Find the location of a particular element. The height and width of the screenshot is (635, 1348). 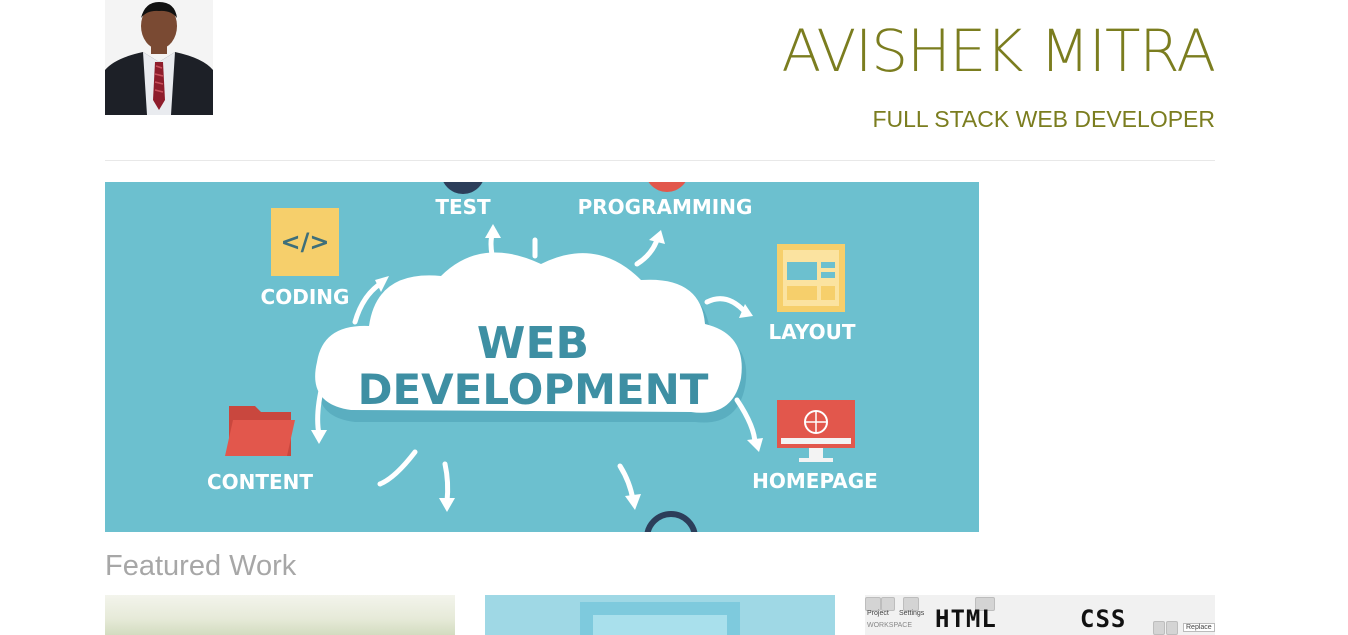

label-test: TEST is located at coordinates (463, 207).